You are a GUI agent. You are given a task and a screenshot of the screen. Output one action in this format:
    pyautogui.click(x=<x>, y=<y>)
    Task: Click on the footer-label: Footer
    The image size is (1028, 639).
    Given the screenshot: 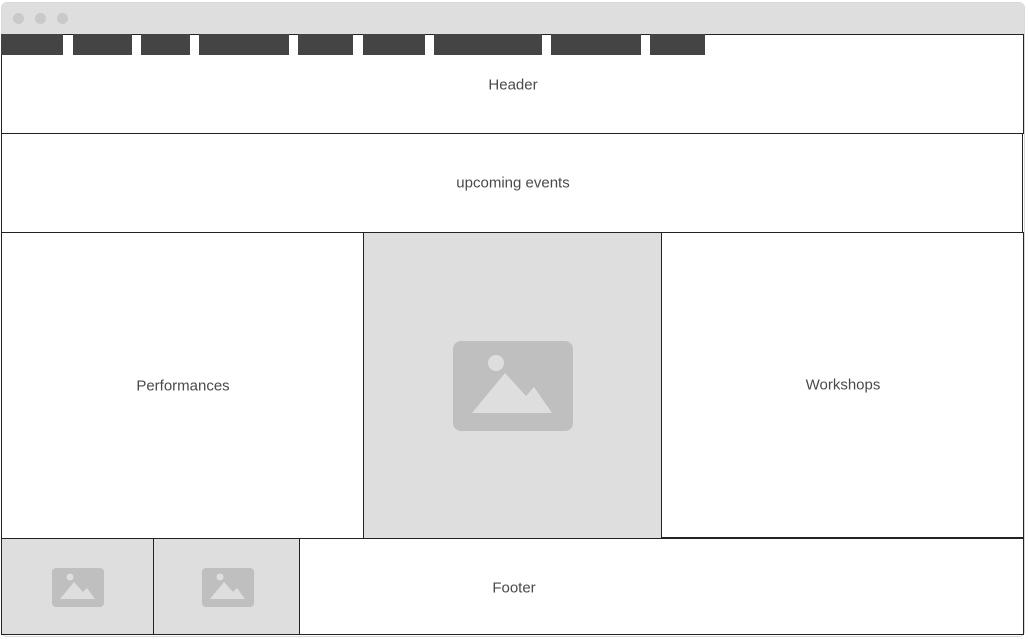 What is the action you would take?
    pyautogui.click(x=514, y=588)
    